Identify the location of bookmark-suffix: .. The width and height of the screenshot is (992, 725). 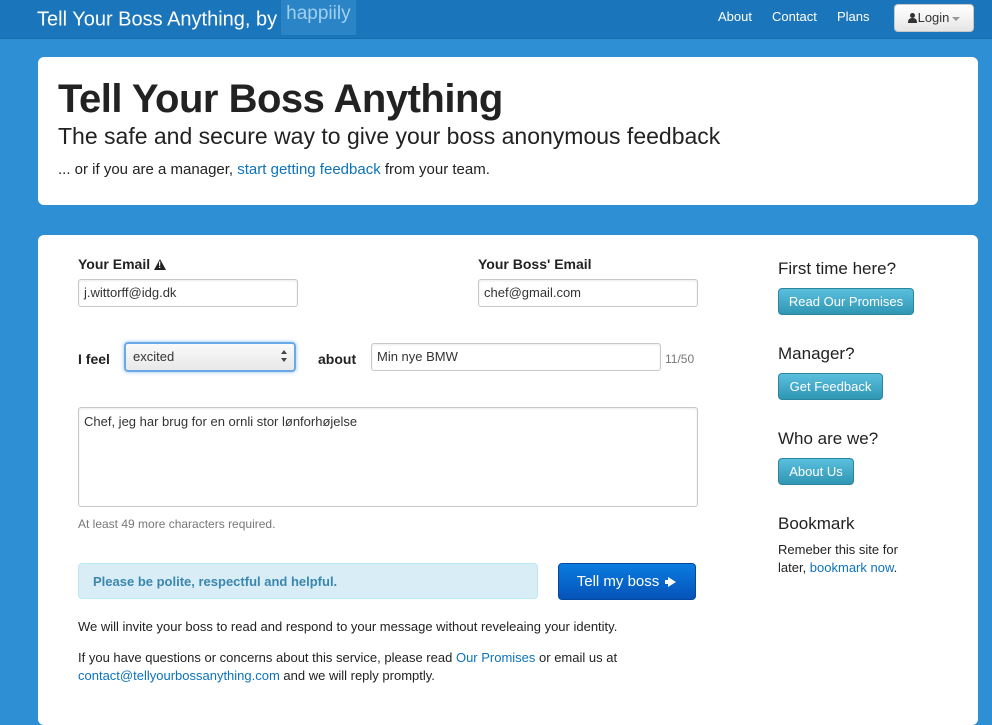
(895, 567).